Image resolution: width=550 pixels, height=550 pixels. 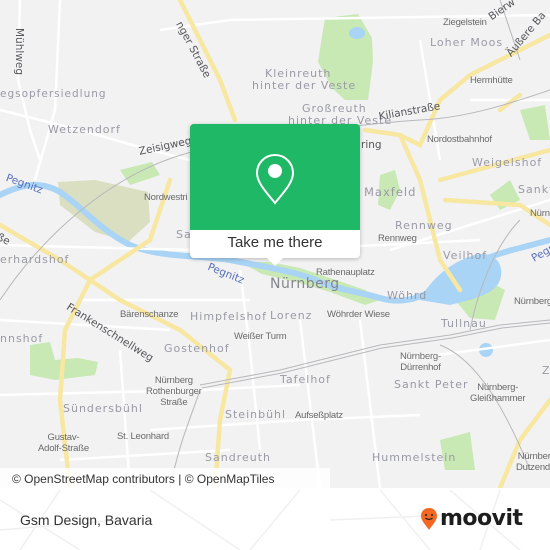 What do you see at coordinates (104, 211) in the screenshot?
I see `park-westpark` at bounding box center [104, 211].